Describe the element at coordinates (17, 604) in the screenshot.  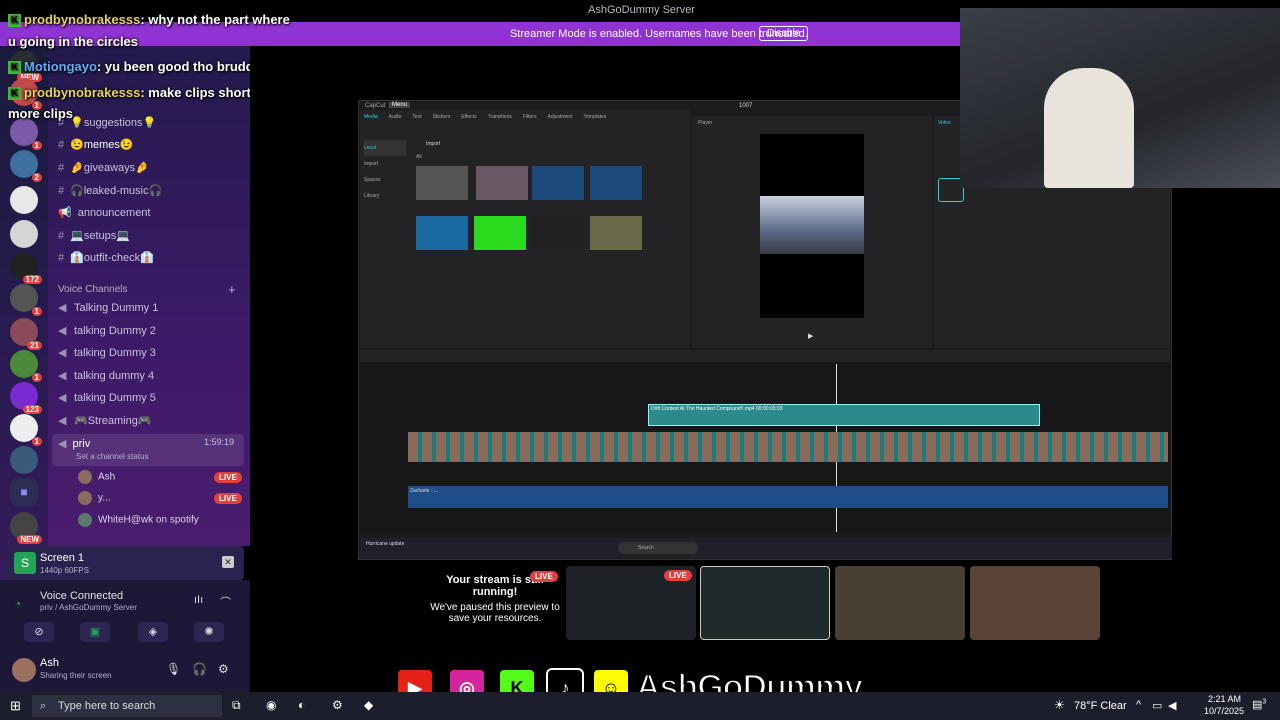
I see `signal-icon: ◔` at that location.